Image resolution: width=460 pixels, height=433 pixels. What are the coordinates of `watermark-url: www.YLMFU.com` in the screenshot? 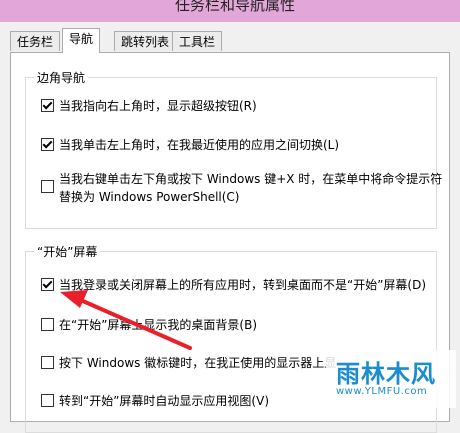 It's located at (382, 391).